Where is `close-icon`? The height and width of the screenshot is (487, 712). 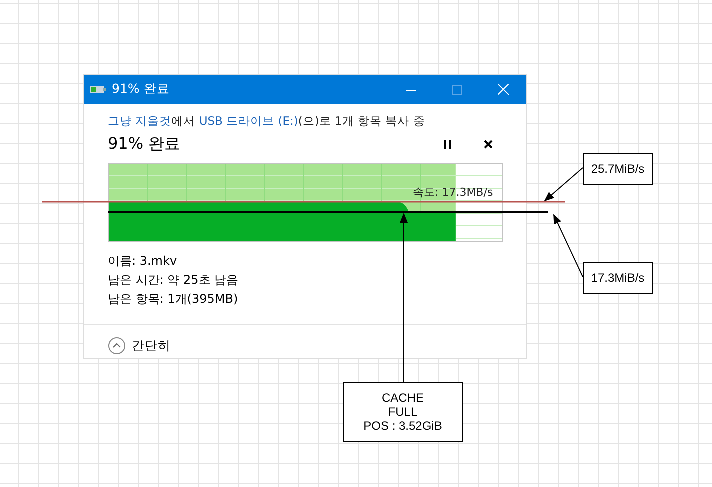
close-icon is located at coordinates (503, 89).